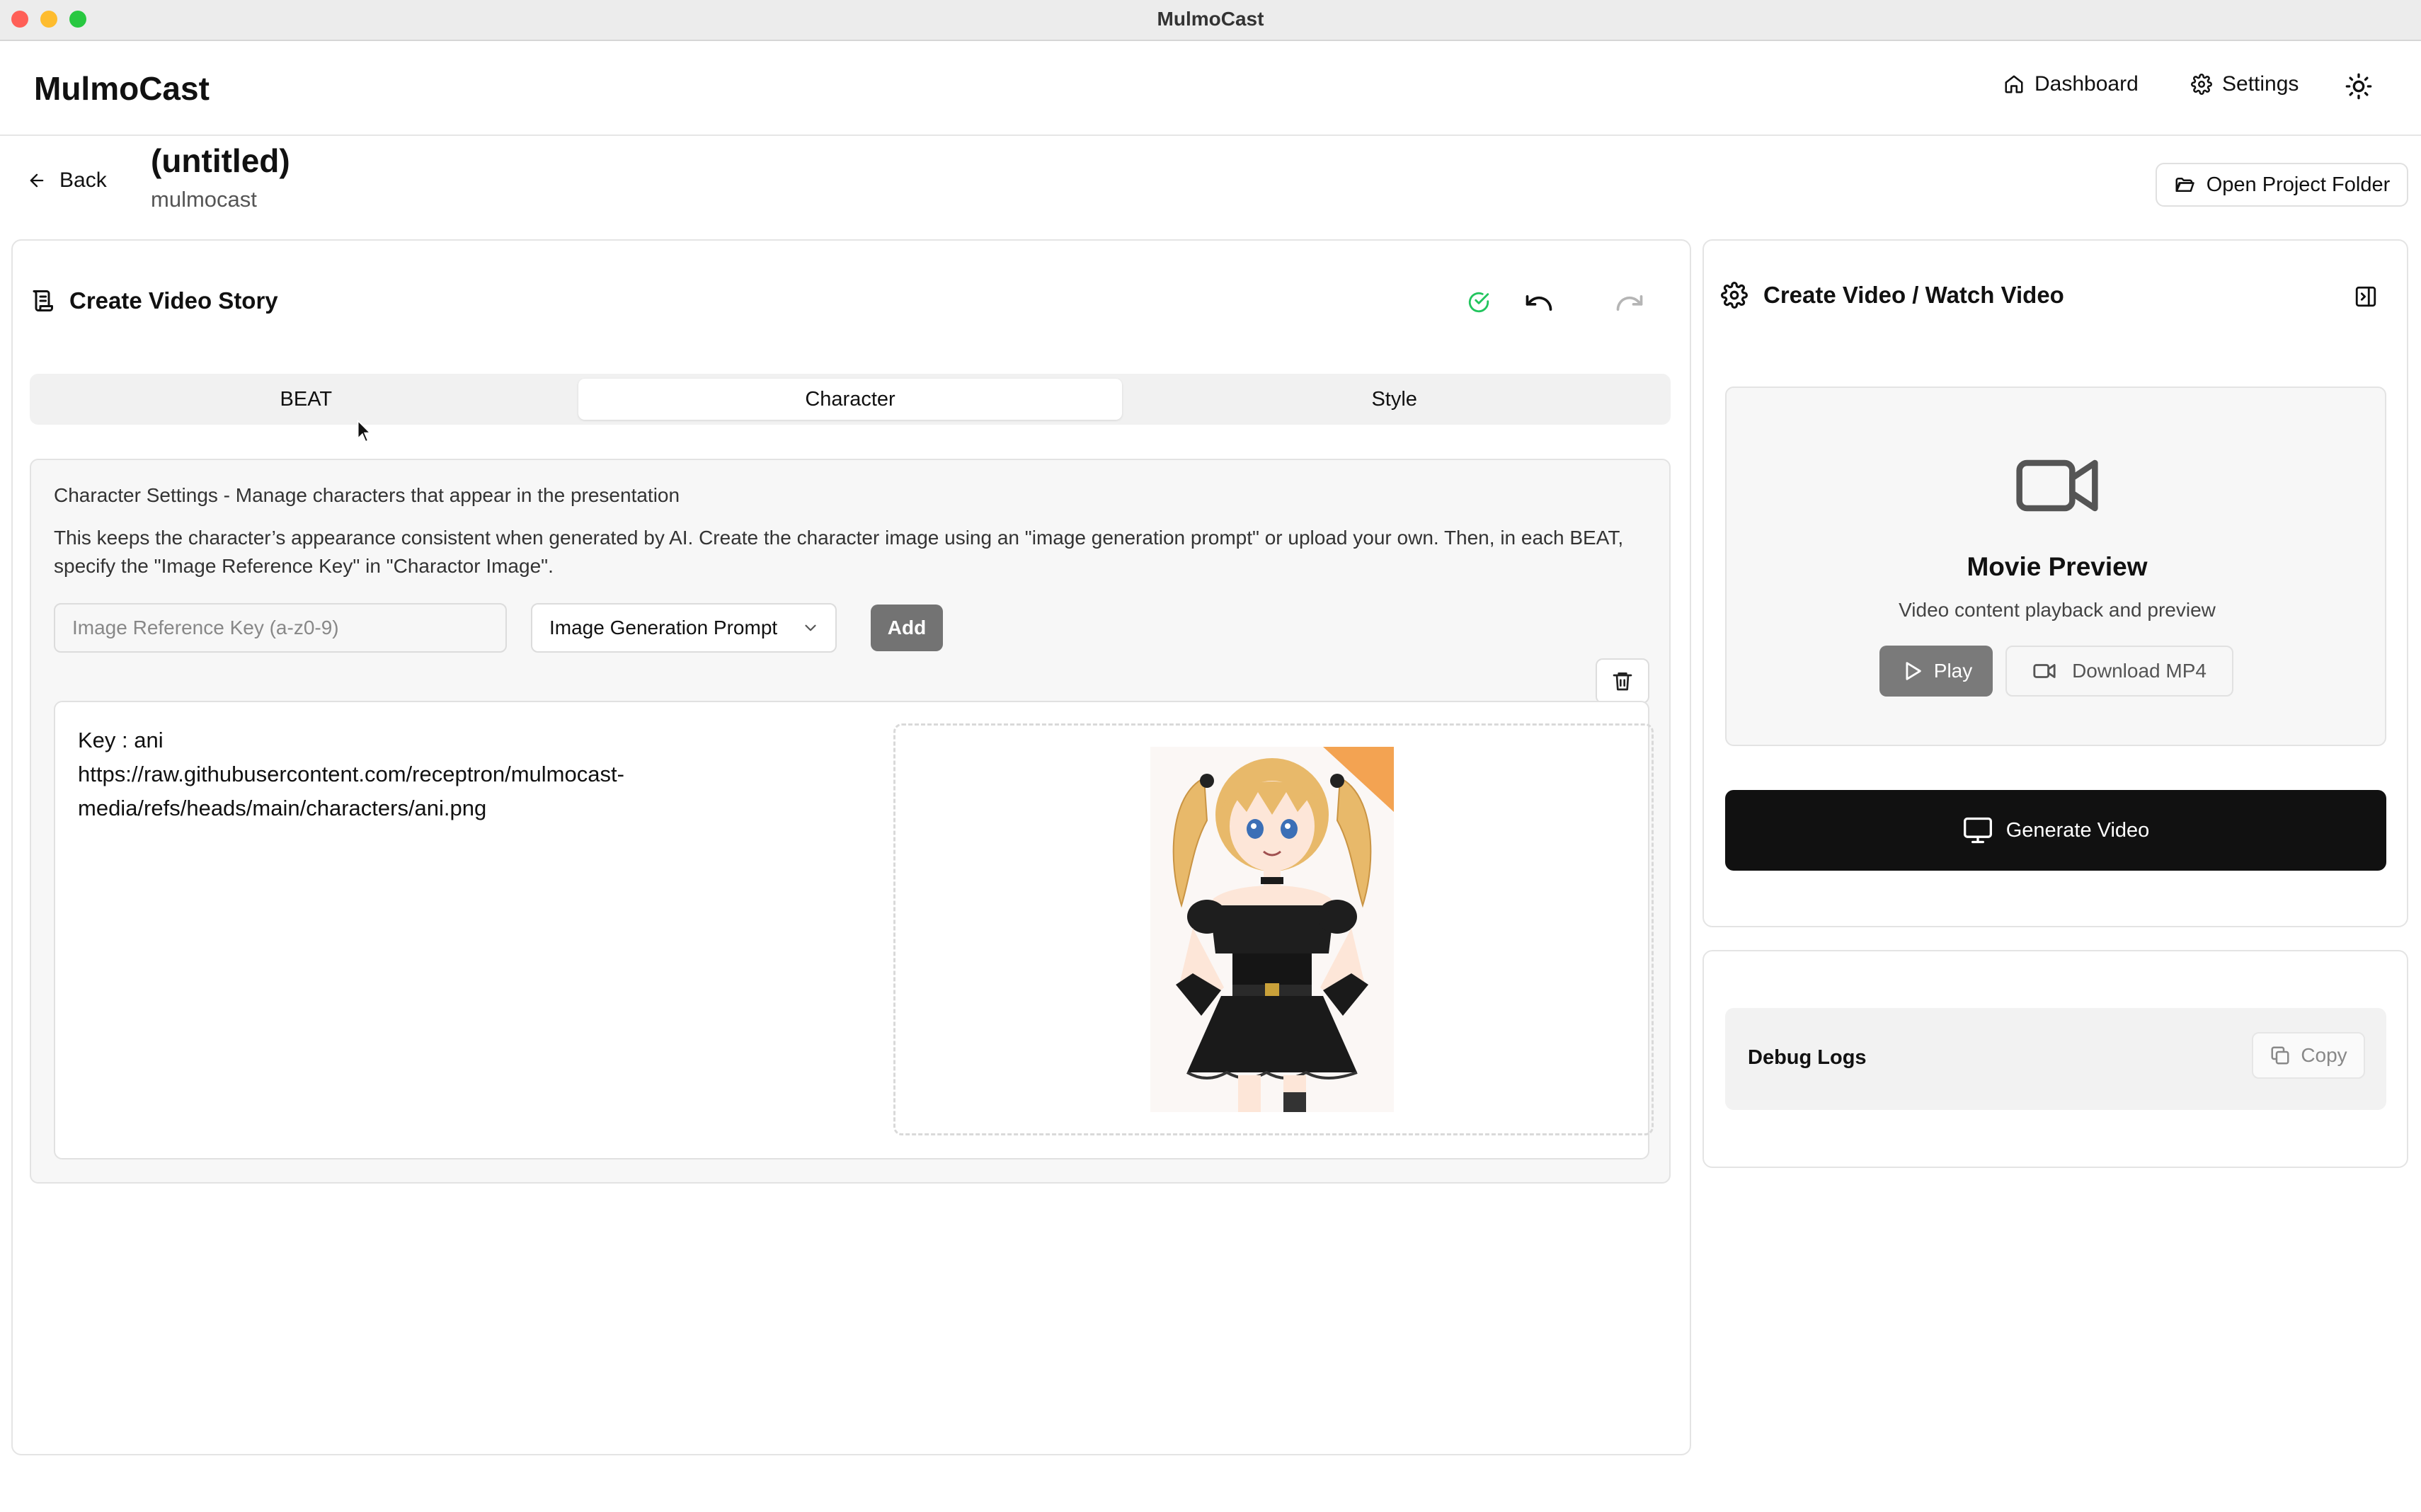 Image resolution: width=2421 pixels, height=1512 pixels. What do you see at coordinates (2280, 1055) in the screenshot?
I see `copy-icon` at bounding box center [2280, 1055].